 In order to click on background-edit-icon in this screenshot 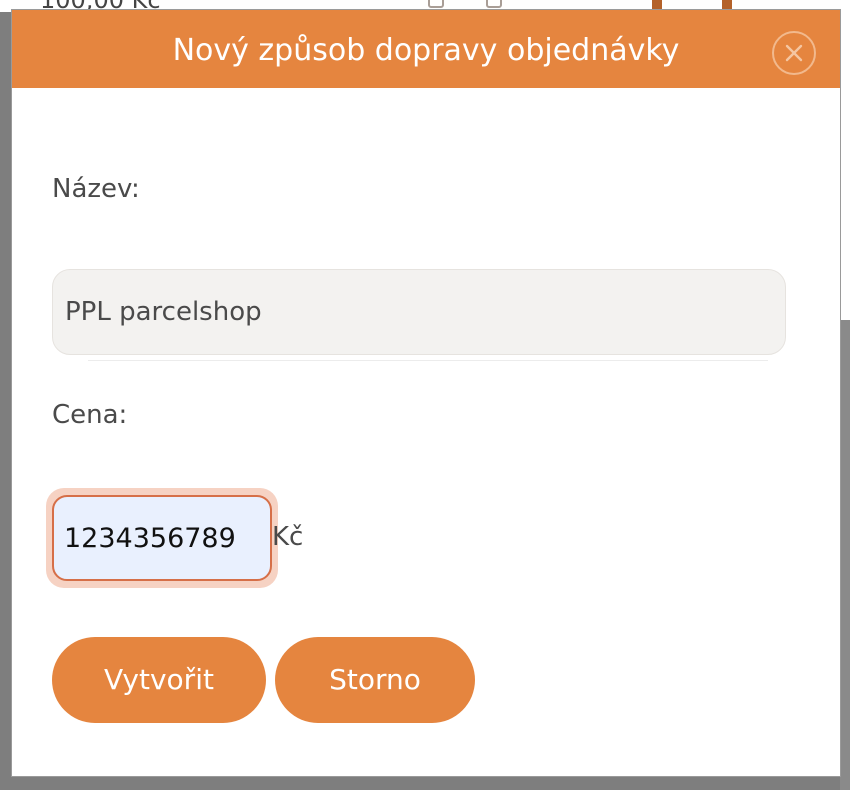, I will do `click(436, 4)`.